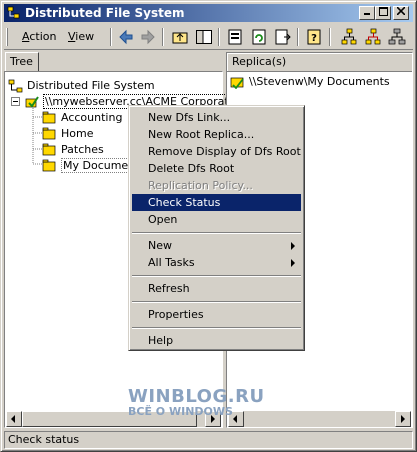 Image resolution: width=417 pixels, height=452 pixels. What do you see at coordinates (73, 150) in the screenshot?
I see `tree-item-patches: Patches` at bounding box center [73, 150].